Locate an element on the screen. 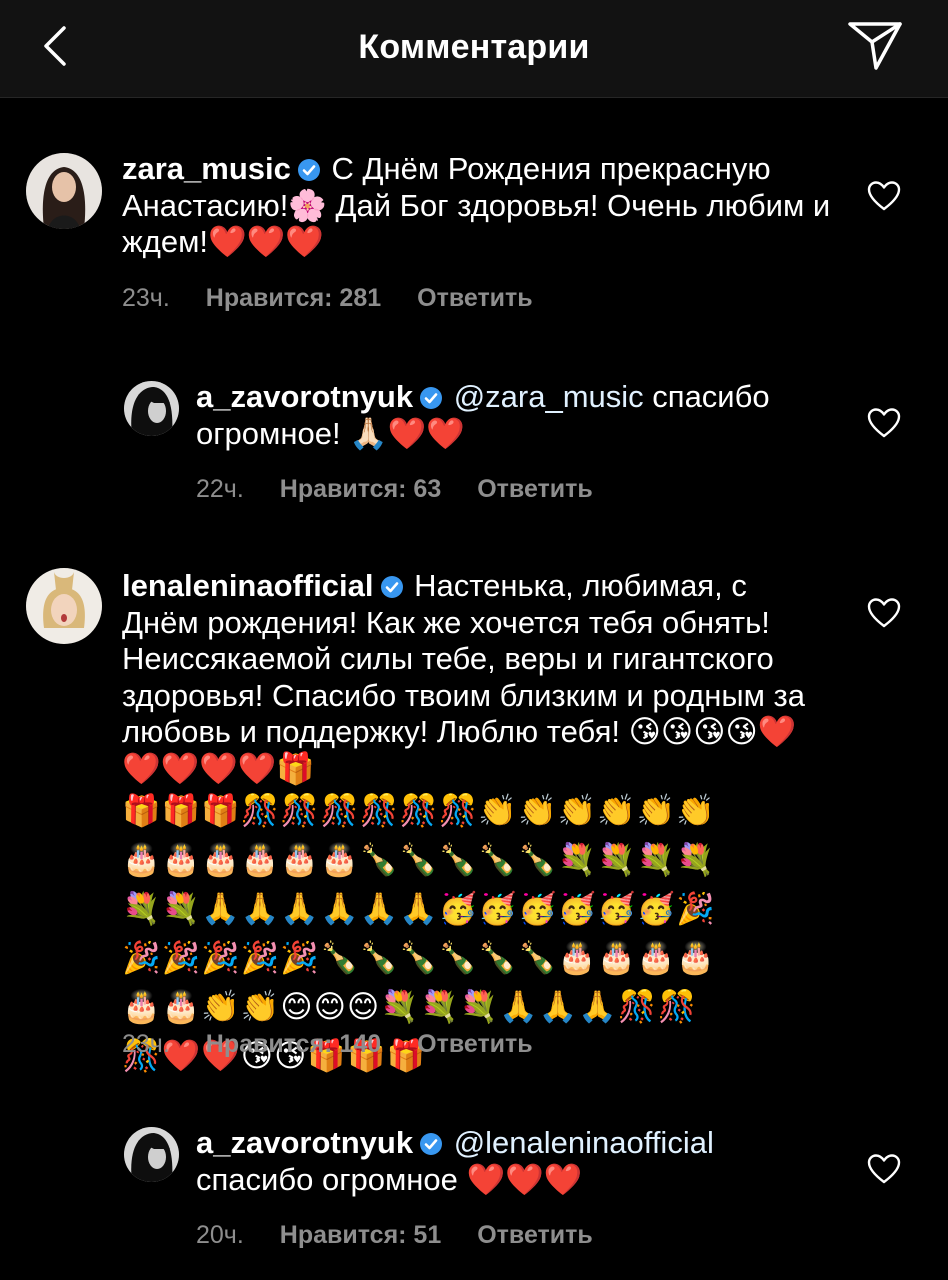 Image resolution: width=948 pixels, height=1280 pixels. comment-time: 22ч. is located at coordinates (220, 489).